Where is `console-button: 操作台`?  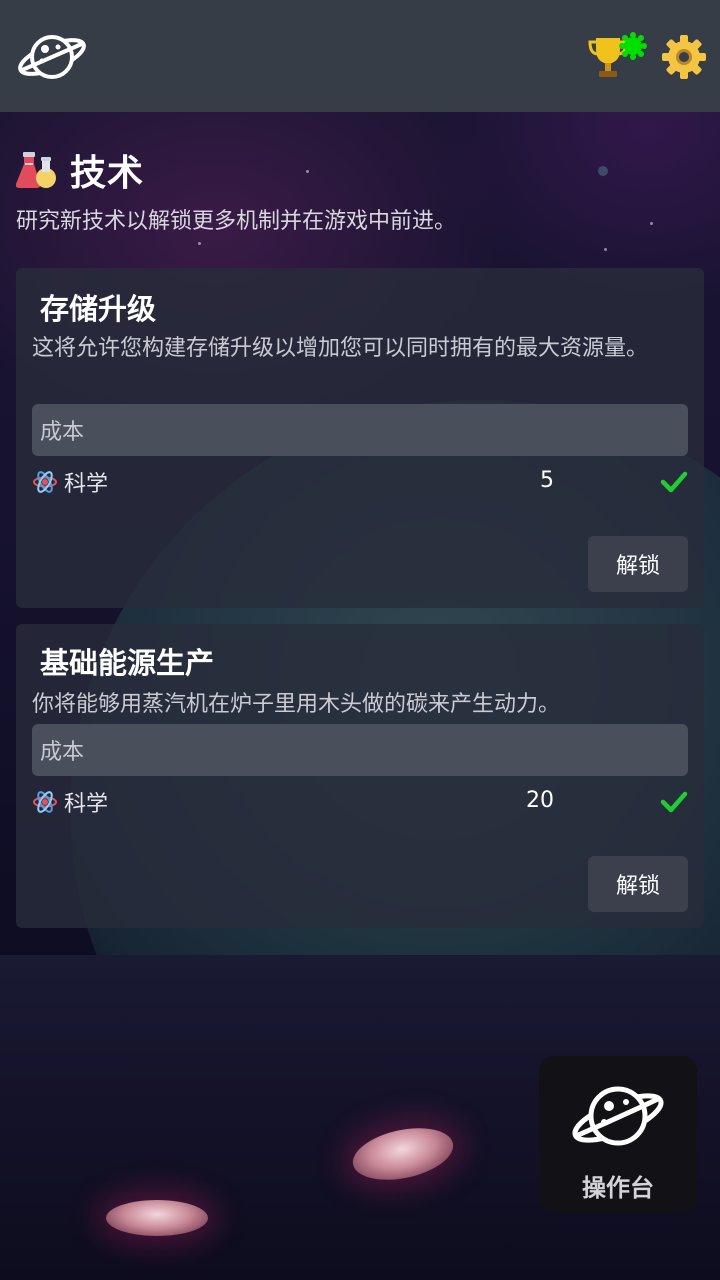
console-button: 操作台 is located at coordinates (618, 1134).